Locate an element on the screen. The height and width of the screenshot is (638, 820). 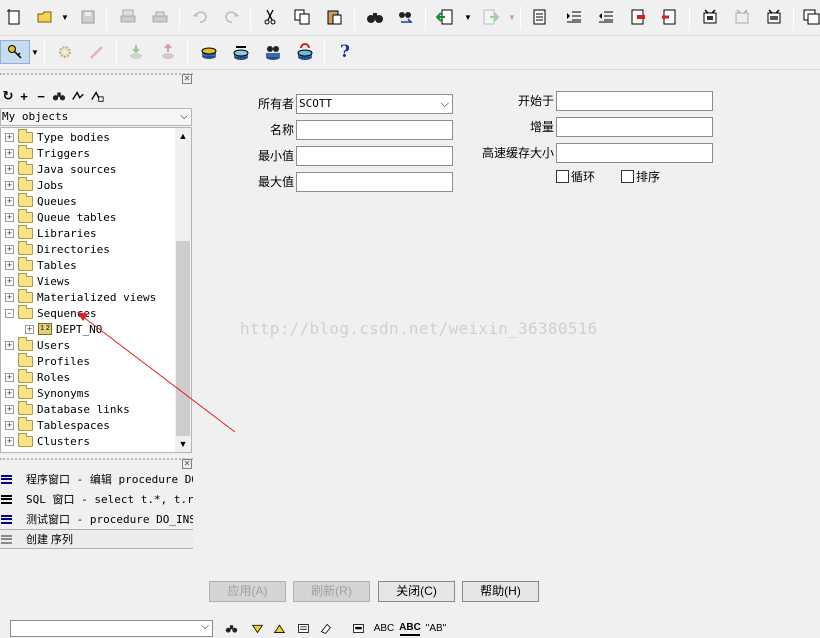
tree-item: Profiles is located at coordinates (88, 360).